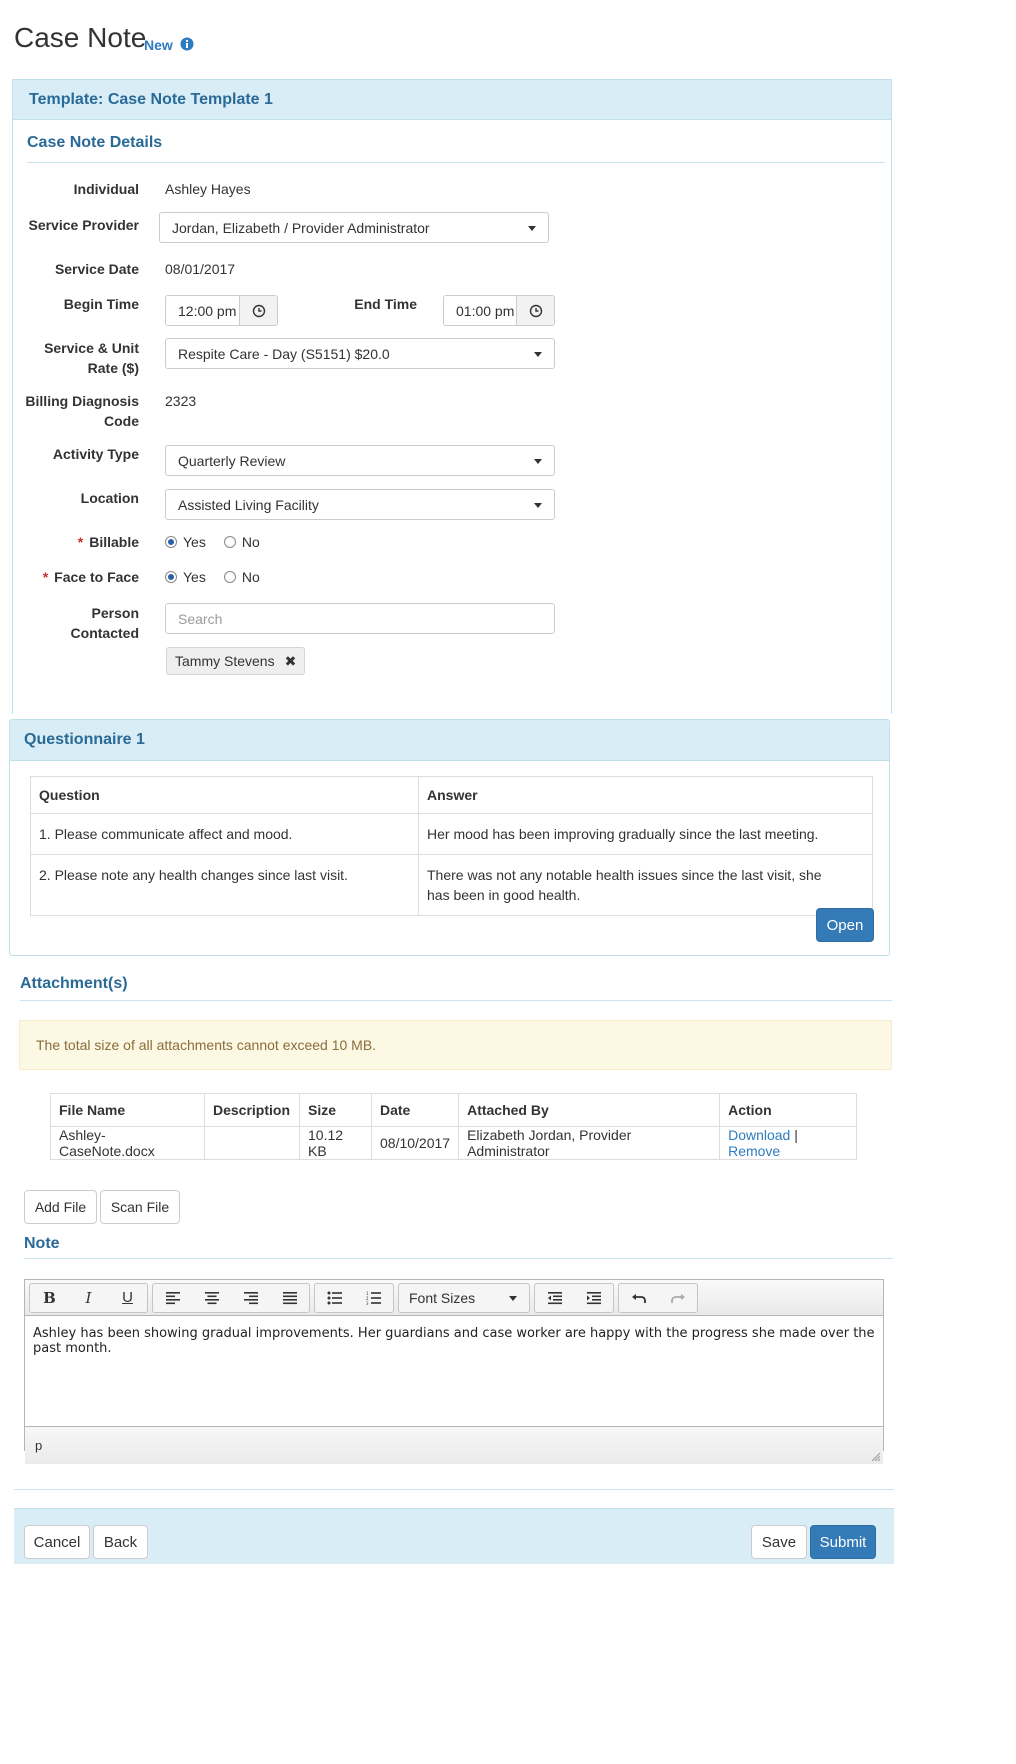 The image size is (1016, 1764). I want to click on info-icon, so click(187, 44).